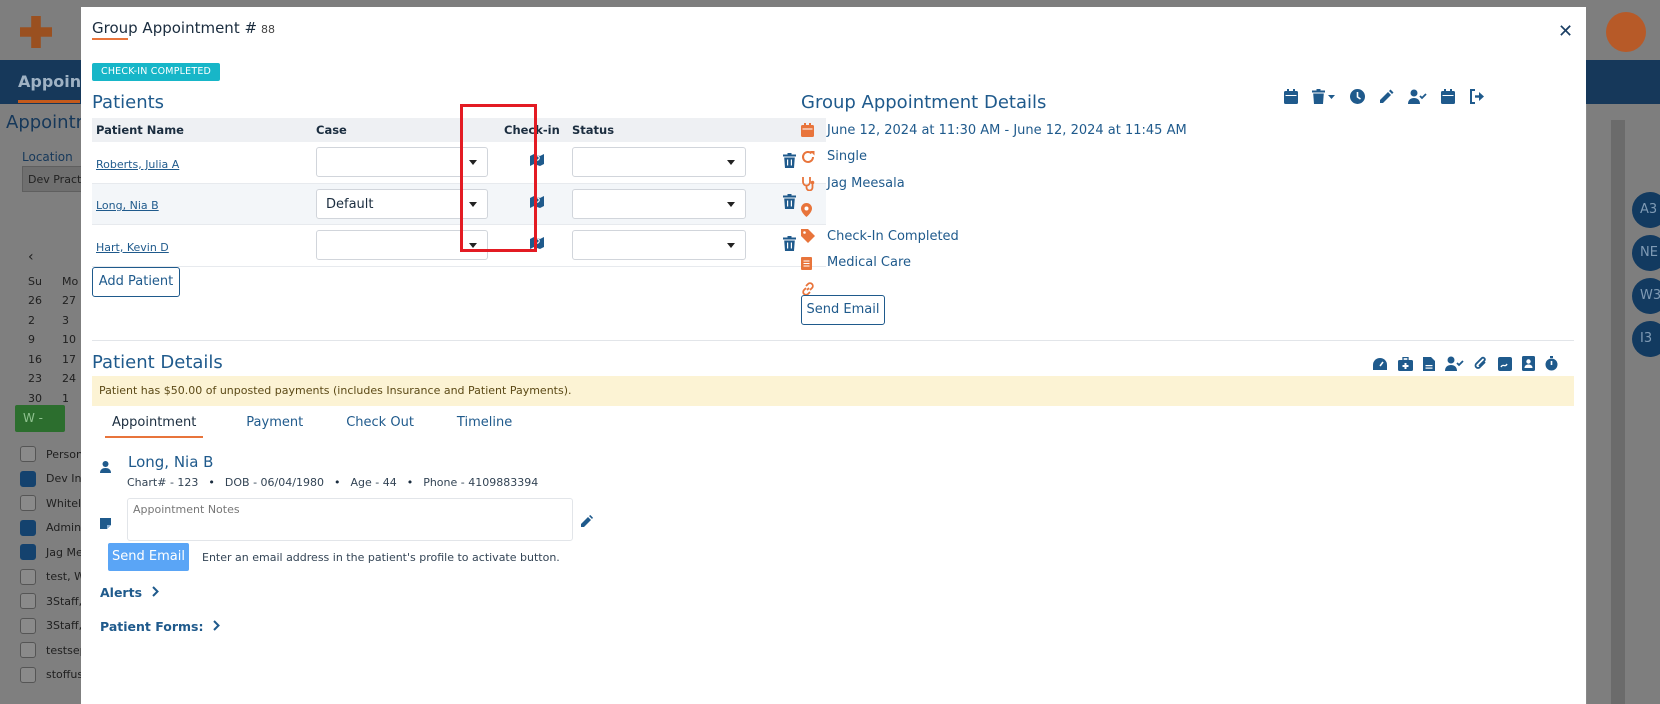 This screenshot has height=704, width=1660. What do you see at coordinates (1386, 96) in the screenshot?
I see `pencil-icon` at bounding box center [1386, 96].